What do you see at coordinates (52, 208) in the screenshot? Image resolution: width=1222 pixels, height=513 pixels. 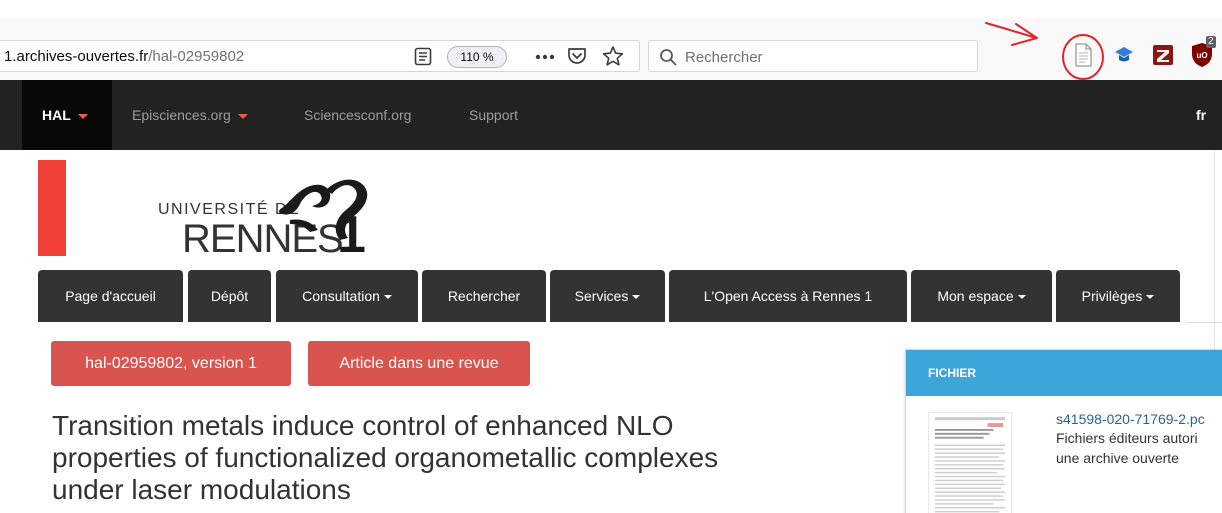 I see `brand-red-bar` at bounding box center [52, 208].